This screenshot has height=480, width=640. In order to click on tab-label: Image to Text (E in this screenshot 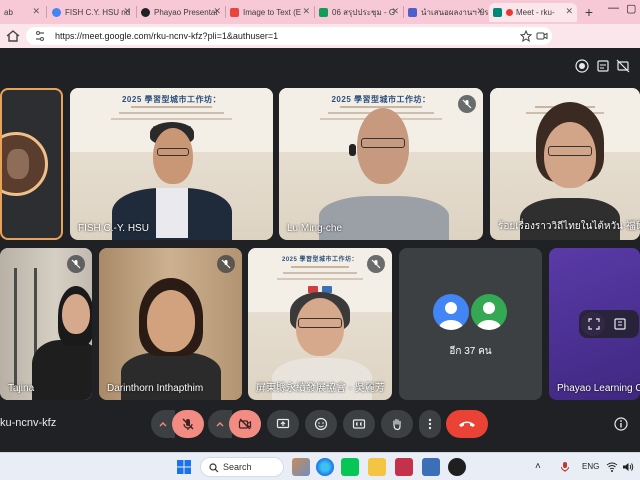, I will do `click(272, 12)`.